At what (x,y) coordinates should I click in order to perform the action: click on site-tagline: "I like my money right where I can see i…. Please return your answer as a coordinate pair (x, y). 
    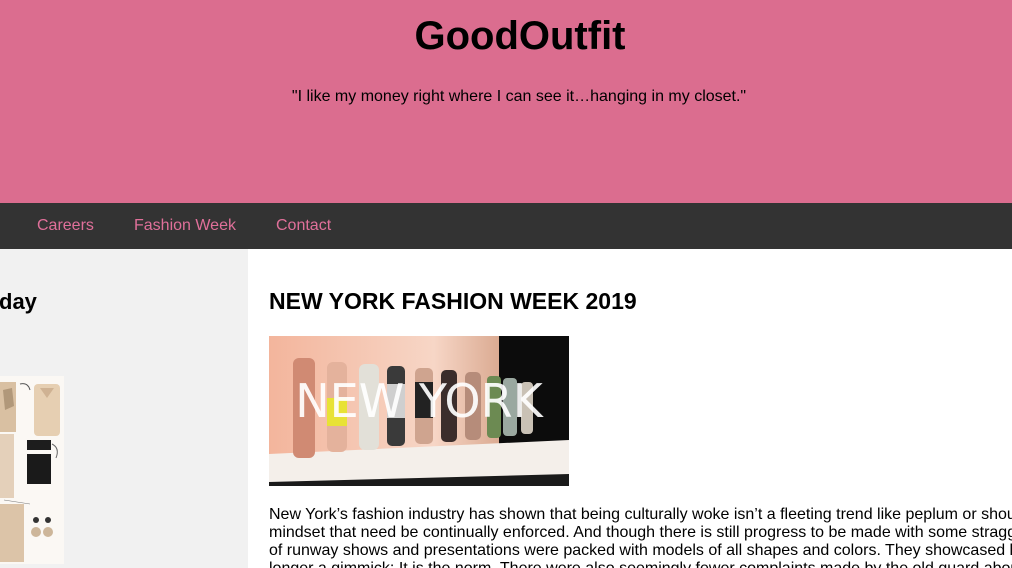
    Looking at the image, I should click on (519, 96).